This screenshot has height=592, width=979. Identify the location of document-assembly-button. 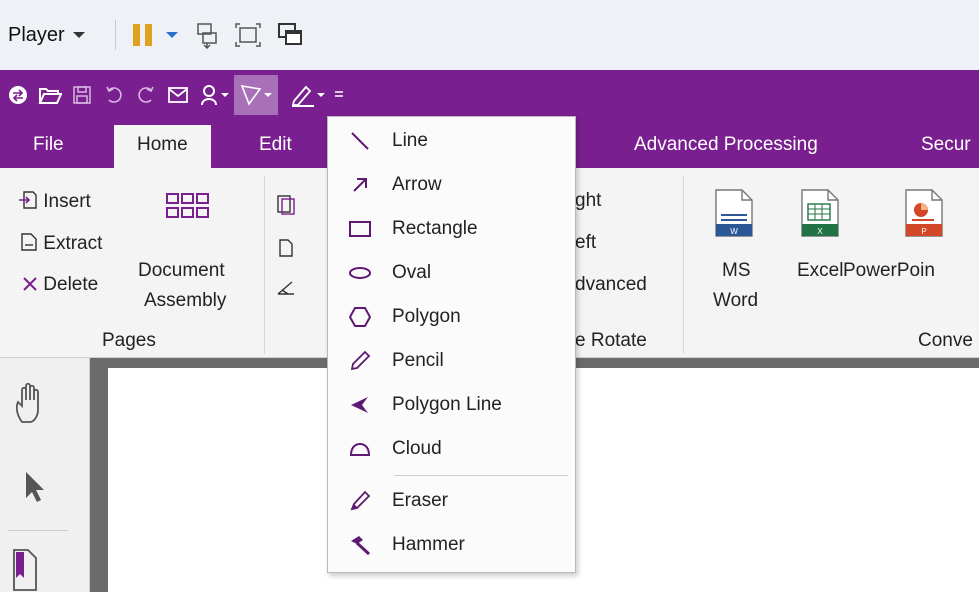
(188, 209).